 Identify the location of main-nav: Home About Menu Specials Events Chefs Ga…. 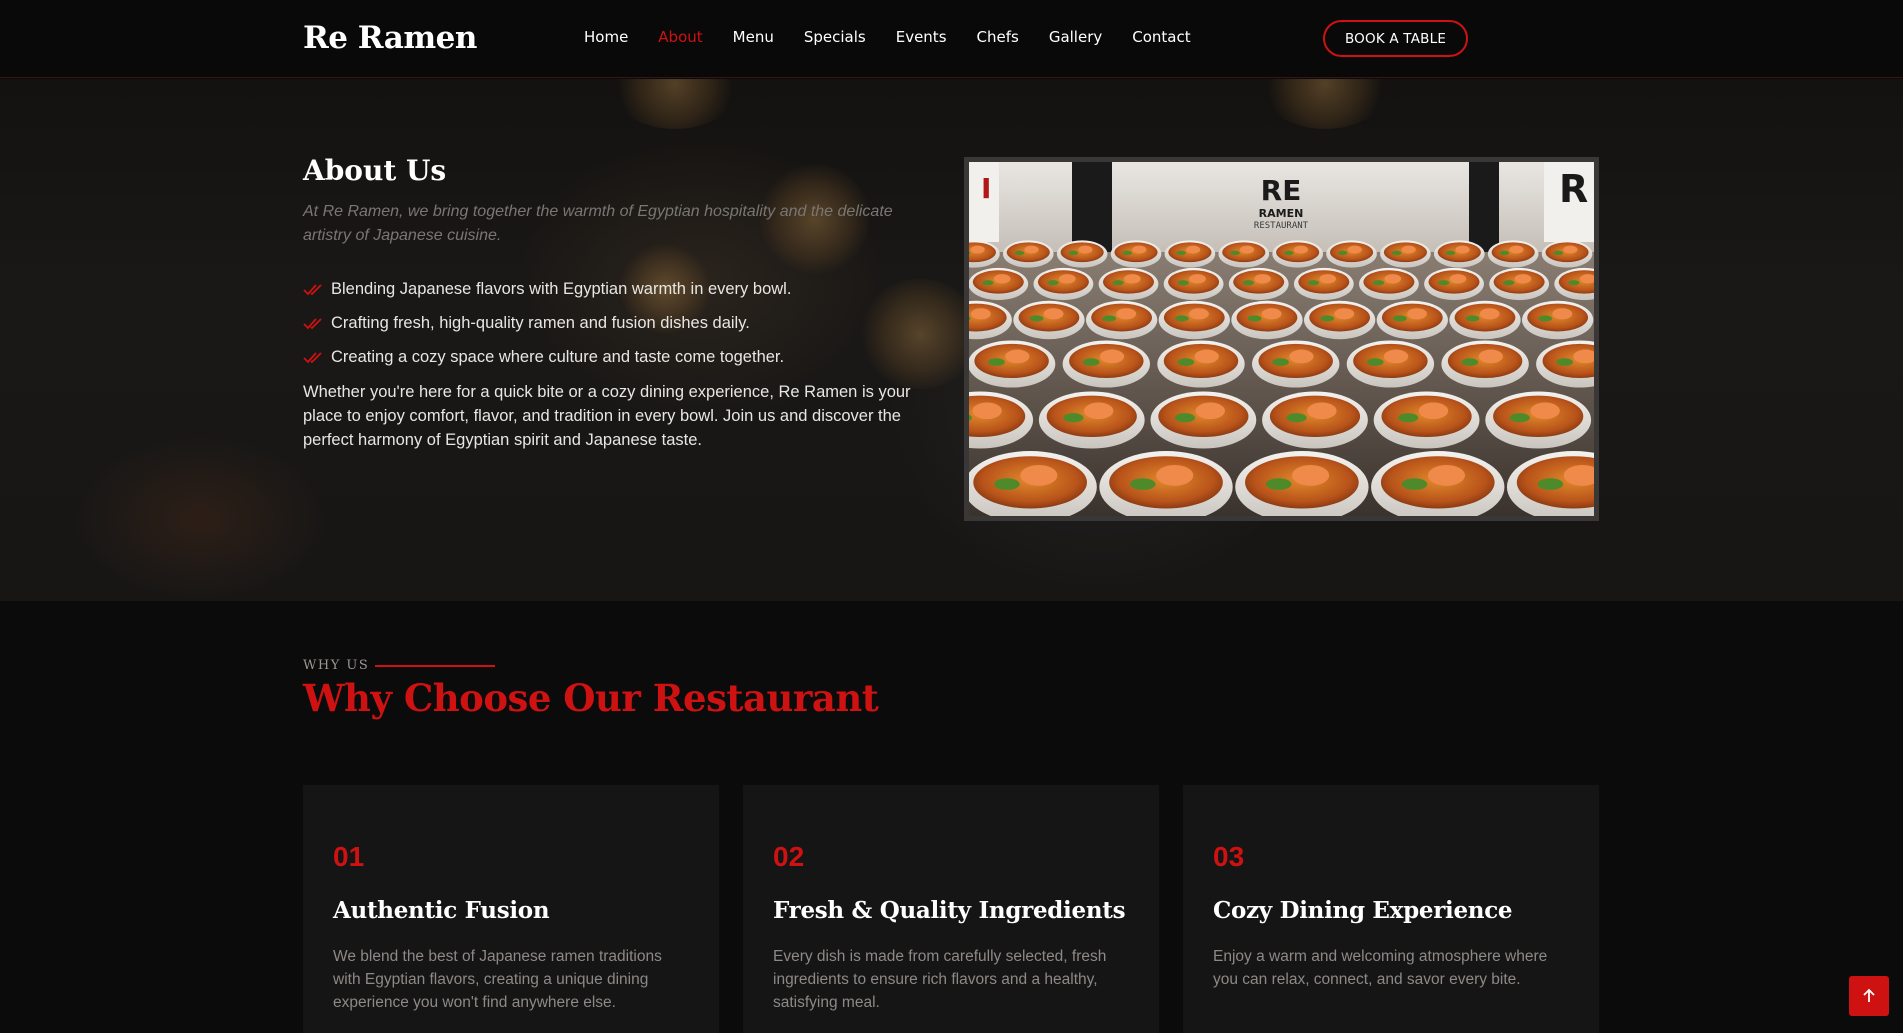
(902, 37).